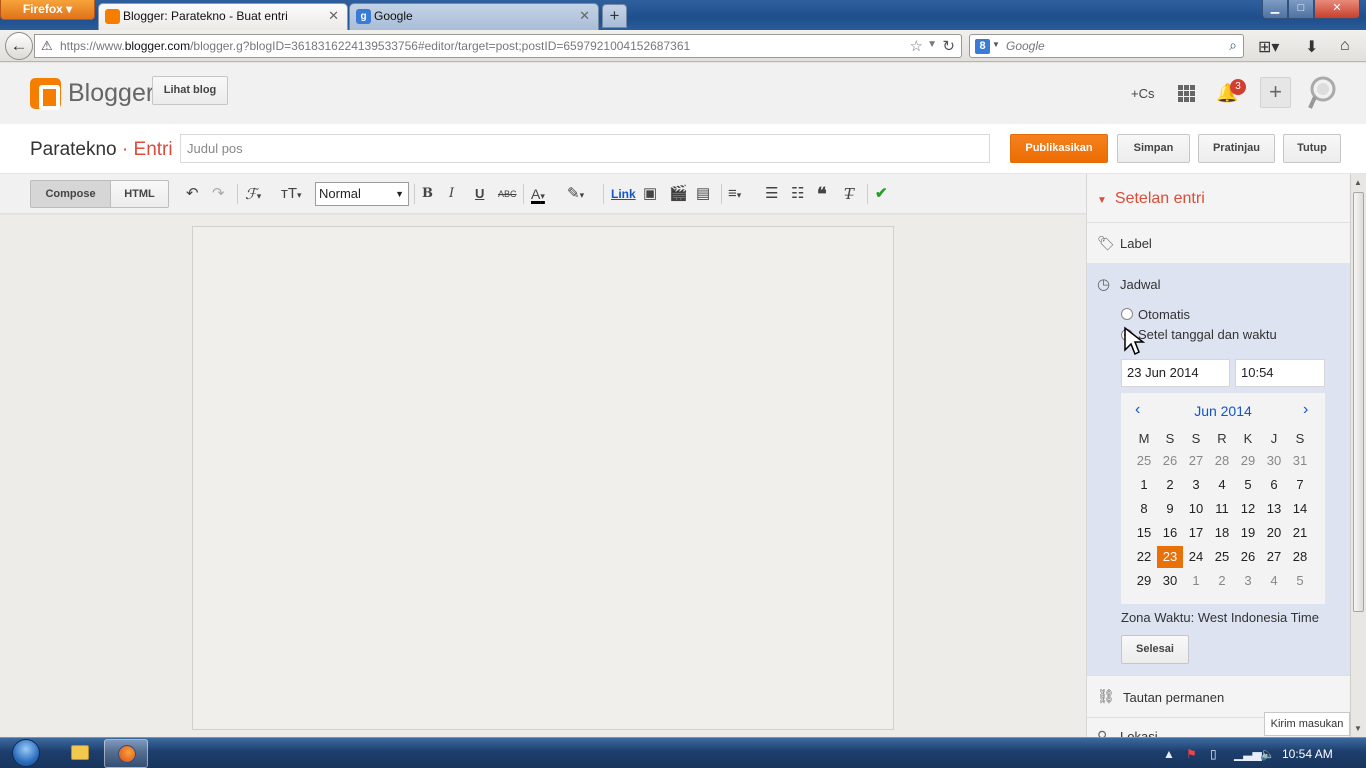 The image size is (1366, 768). What do you see at coordinates (982, 46) in the screenshot?
I see `google-engine-icon: 8` at bounding box center [982, 46].